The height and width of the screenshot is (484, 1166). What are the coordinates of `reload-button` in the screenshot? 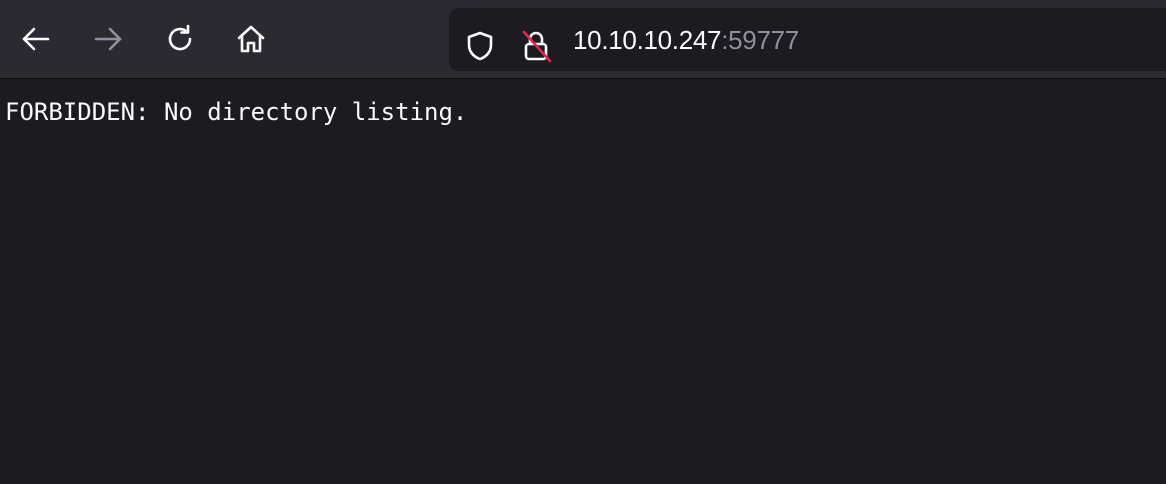 It's located at (180, 39).